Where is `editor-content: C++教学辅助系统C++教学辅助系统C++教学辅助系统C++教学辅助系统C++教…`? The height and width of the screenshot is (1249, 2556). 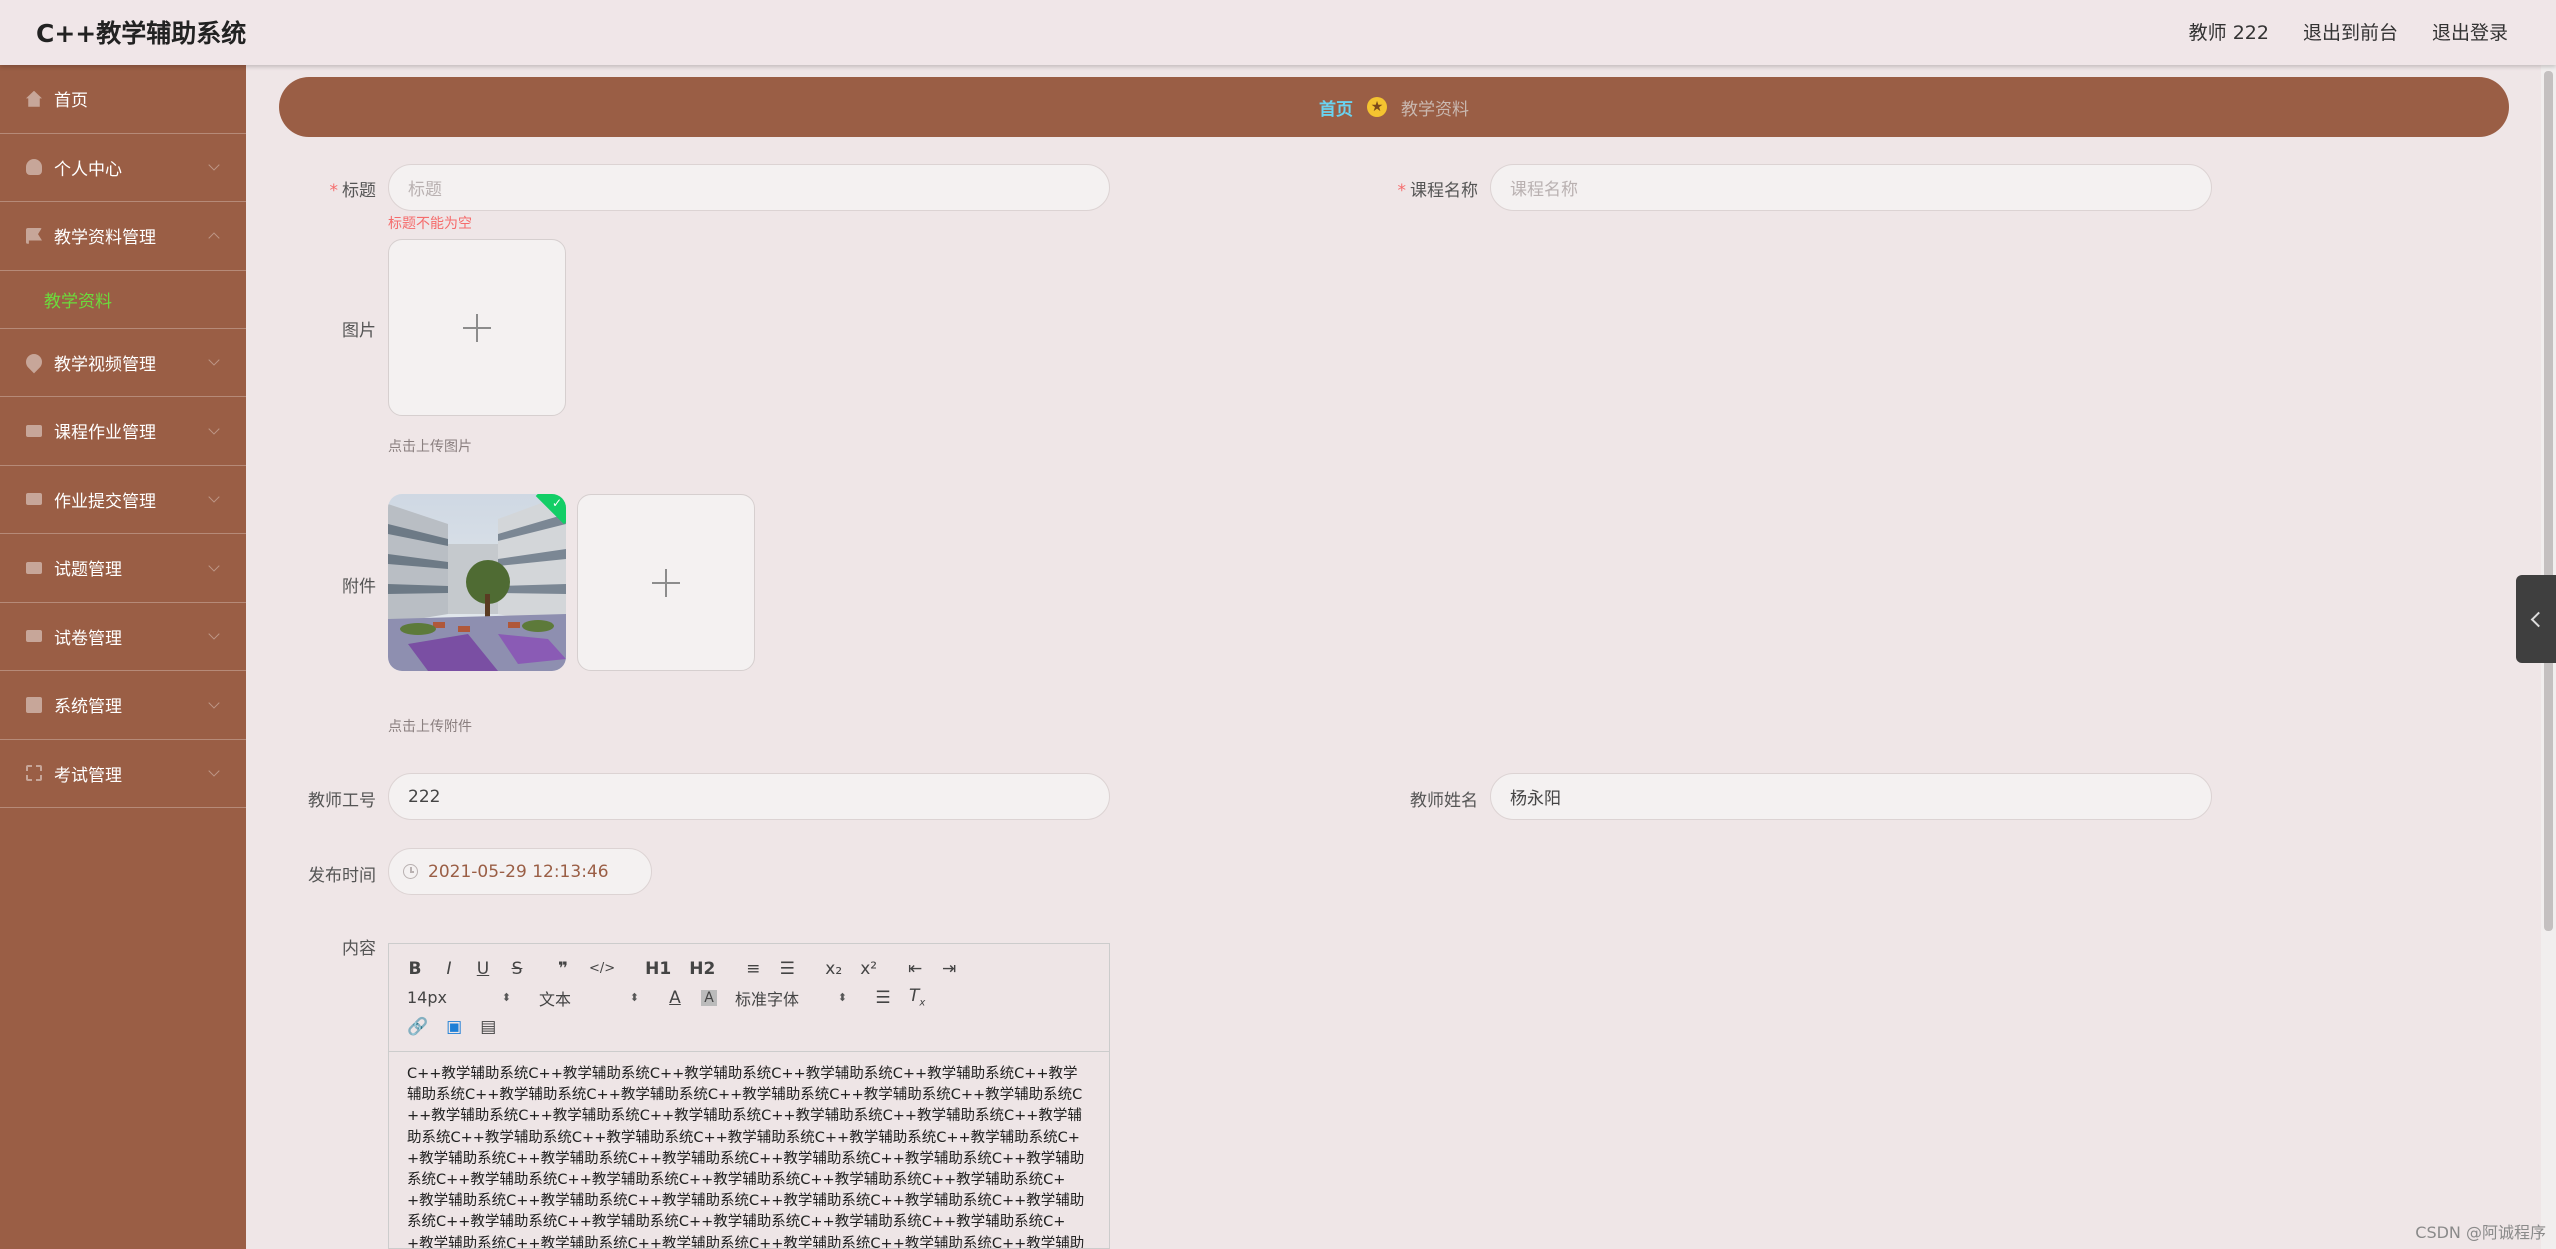
editor-content: C++教学辅助系统C++教学辅助系统C++教学辅助系统C++教学辅助系统C++教… is located at coordinates (749, 1150).